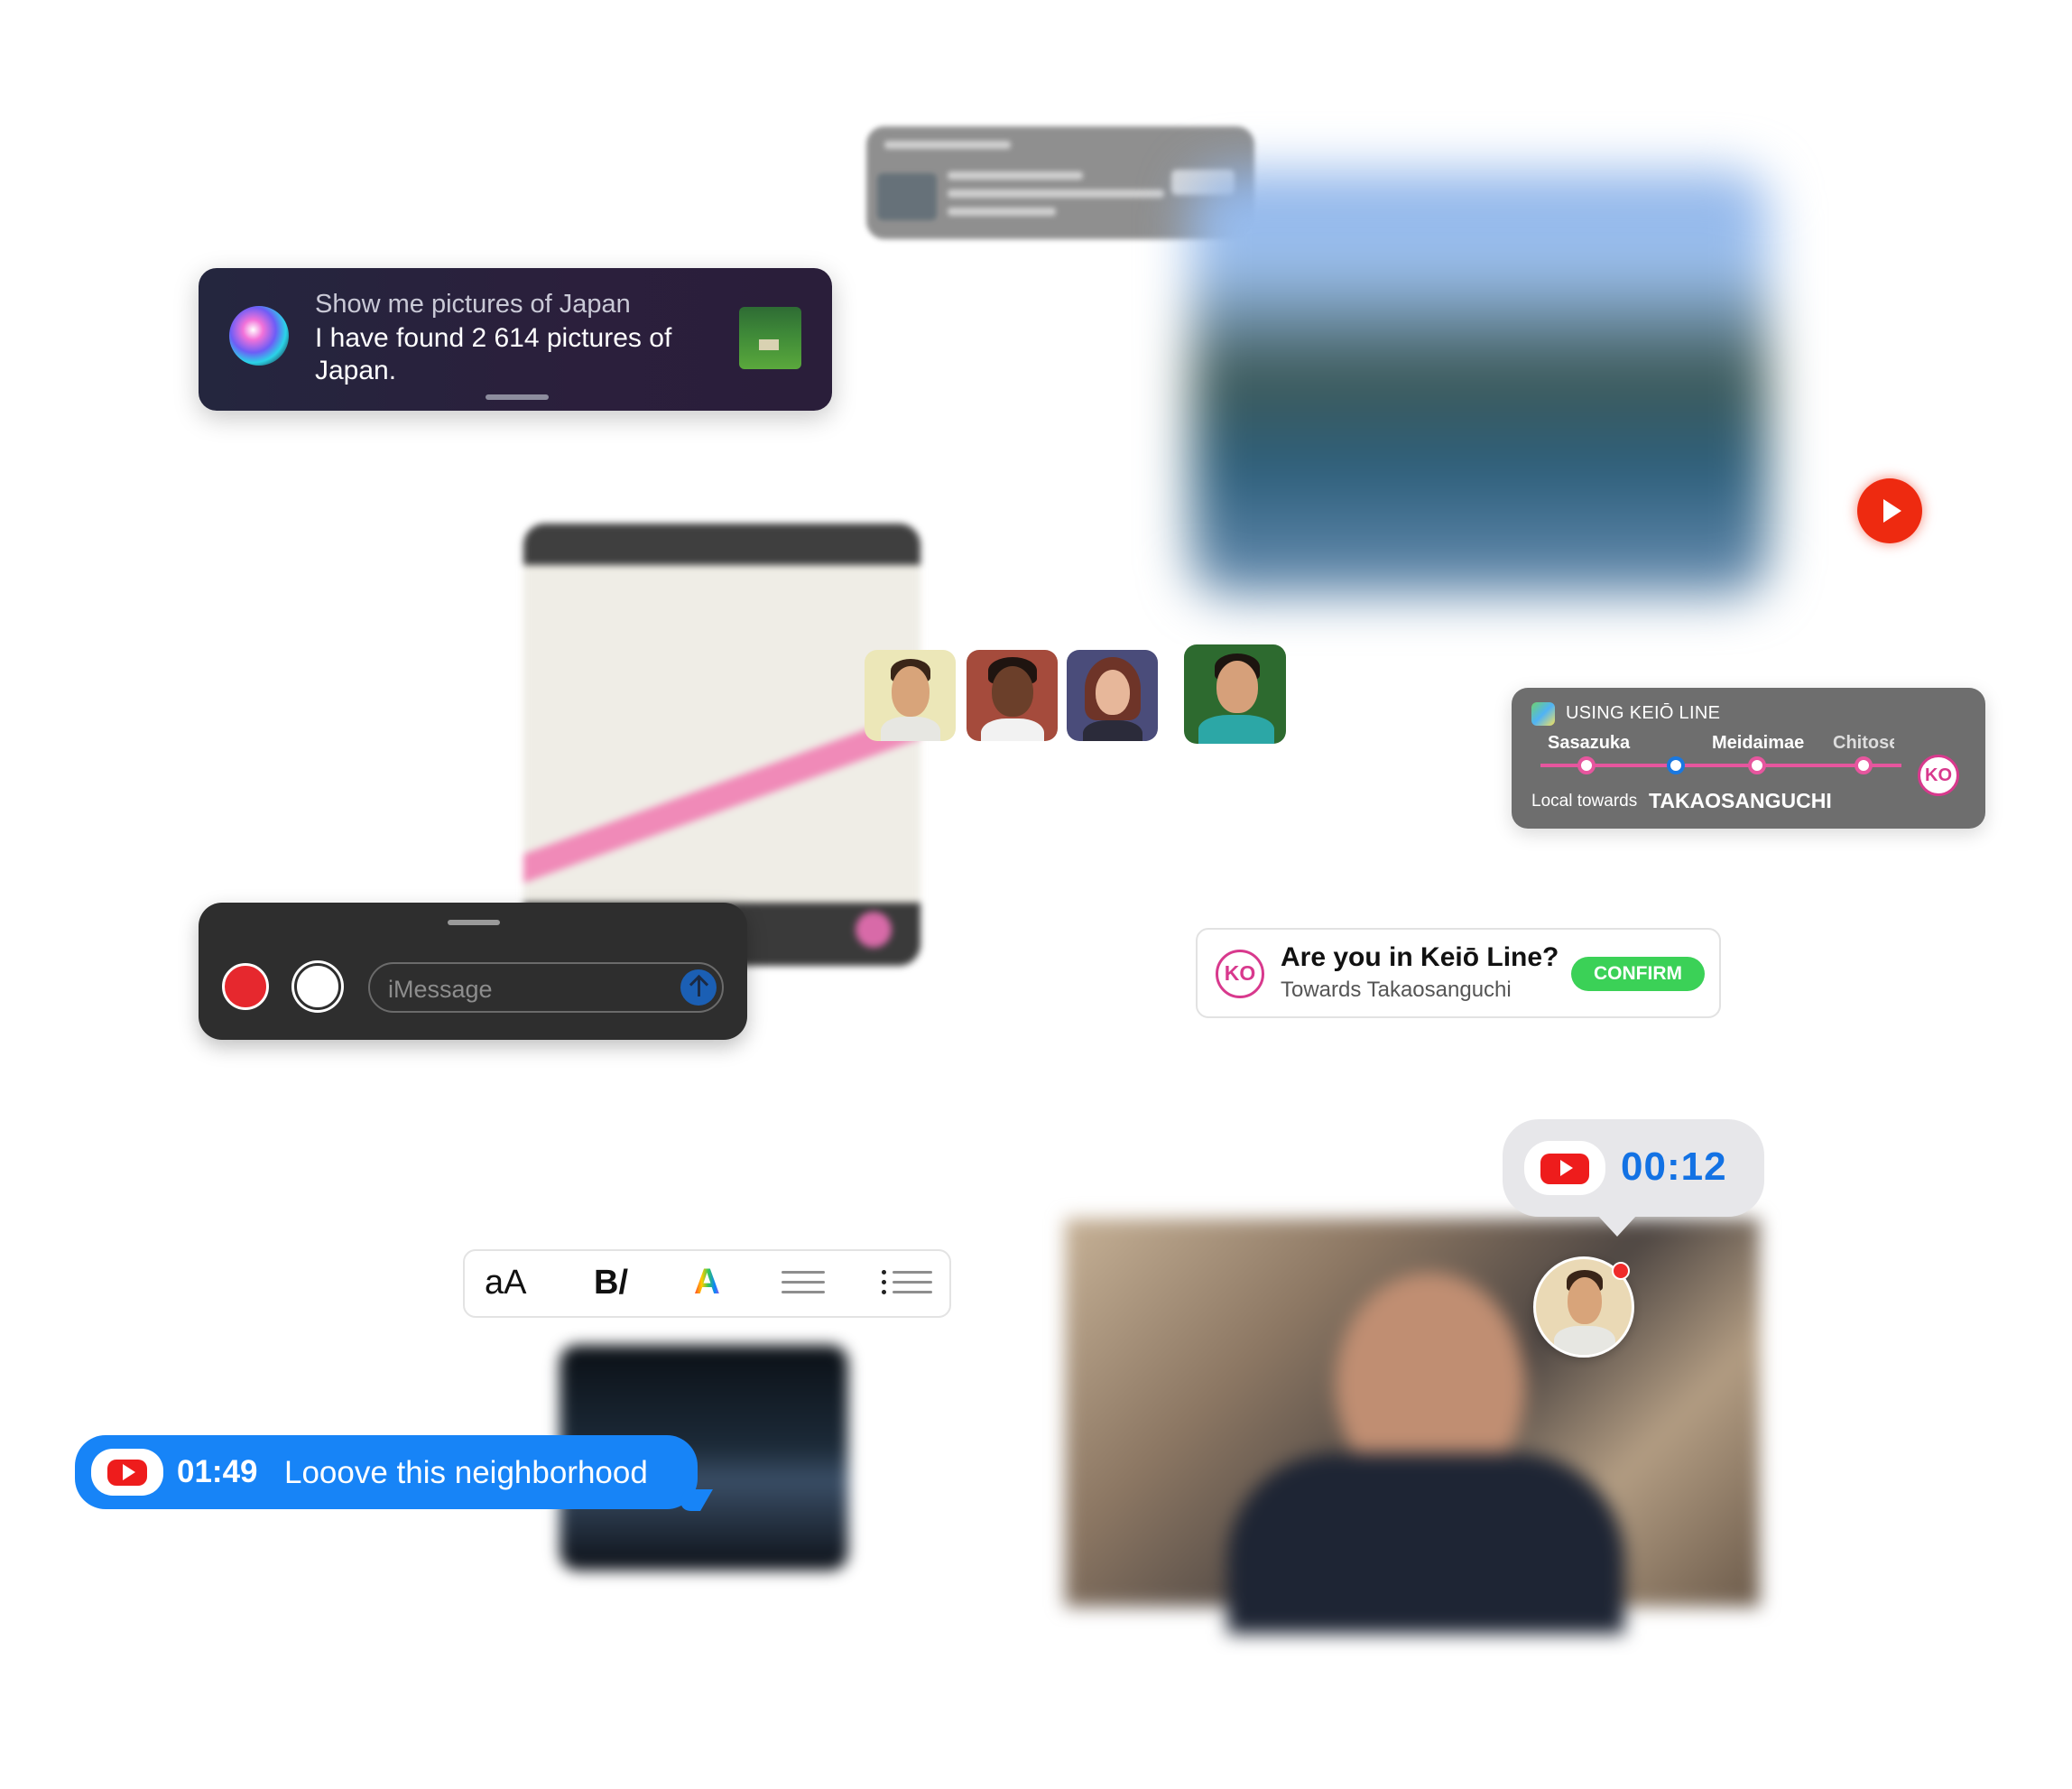 Image resolution: width=2072 pixels, height=1789 pixels. I want to click on confirm-subtitle: Towards Takaosanguchi, so click(1396, 990).